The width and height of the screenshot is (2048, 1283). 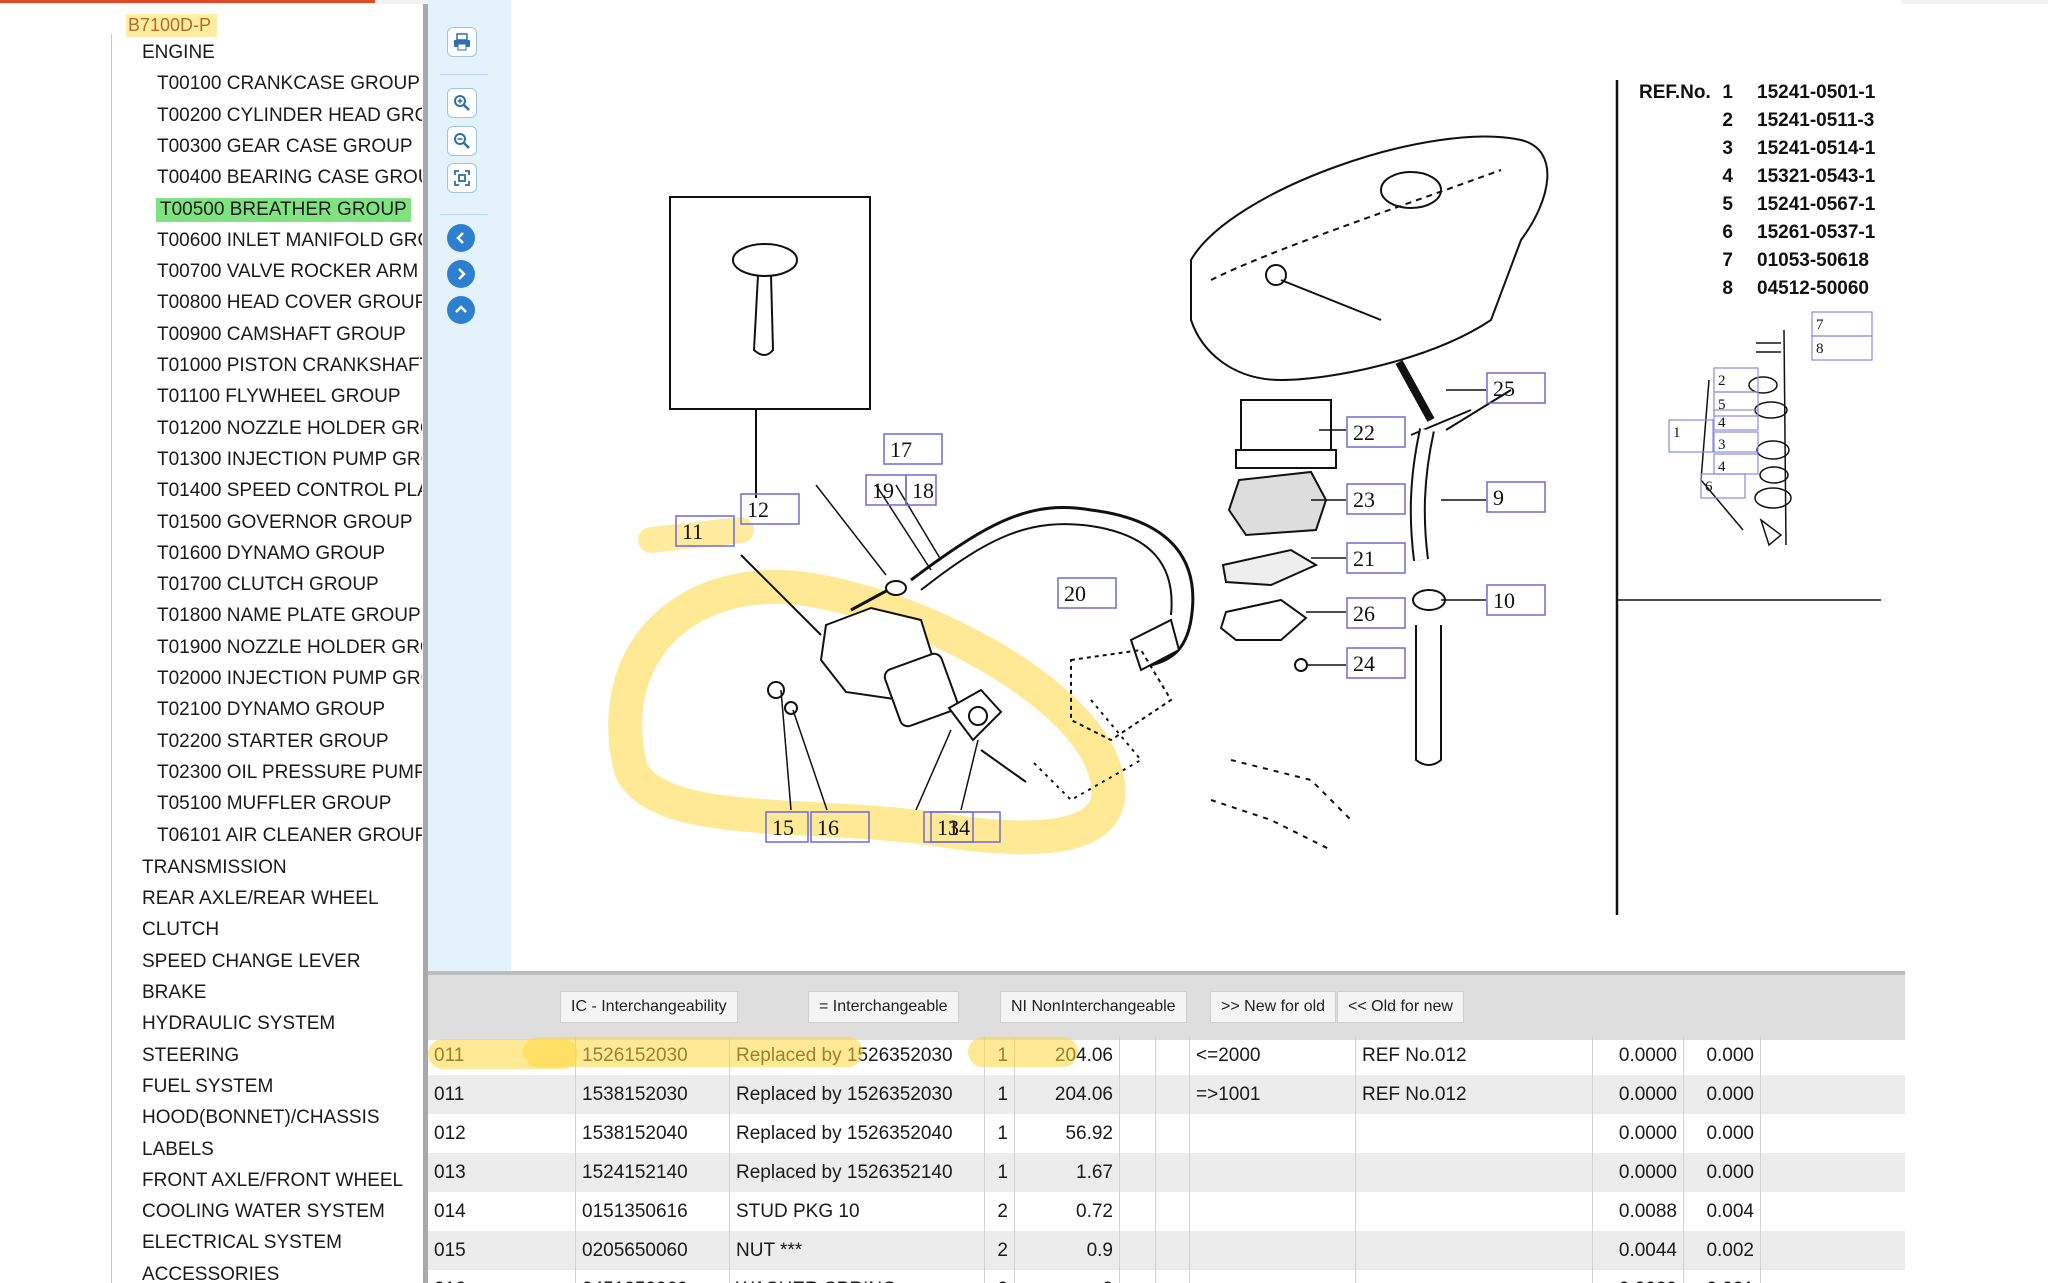 I want to click on tree-item: T01600 DYNAMO GROUP, so click(x=289, y=554).